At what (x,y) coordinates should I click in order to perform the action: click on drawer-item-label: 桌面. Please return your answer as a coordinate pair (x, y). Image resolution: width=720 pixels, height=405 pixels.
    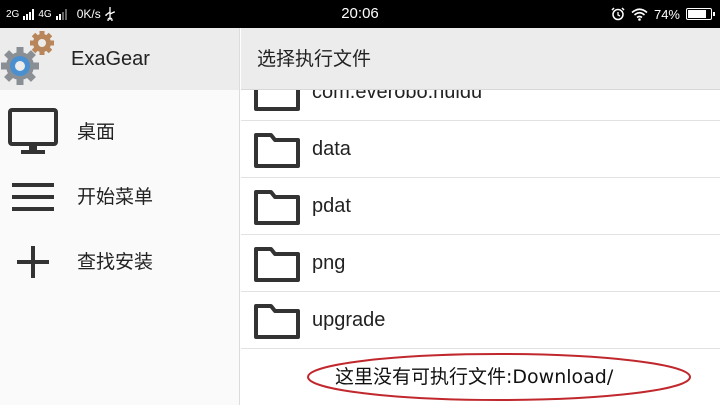
    Looking at the image, I should click on (96, 132).